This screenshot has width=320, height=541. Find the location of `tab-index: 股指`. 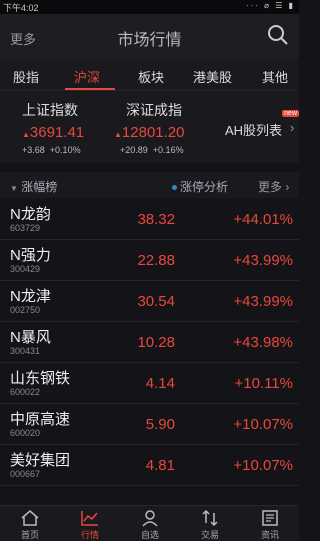

tab-index: 股指 is located at coordinates (26, 76).